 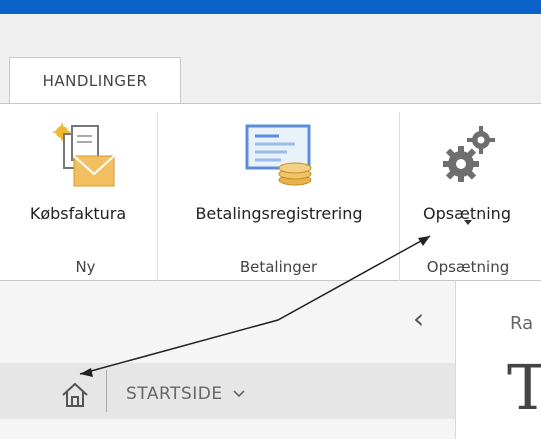 What do you see at coordinates (278, 267) in the screenshot?
I see `group-label-betalinger: Betalinger` at bounding box center [278, 267].